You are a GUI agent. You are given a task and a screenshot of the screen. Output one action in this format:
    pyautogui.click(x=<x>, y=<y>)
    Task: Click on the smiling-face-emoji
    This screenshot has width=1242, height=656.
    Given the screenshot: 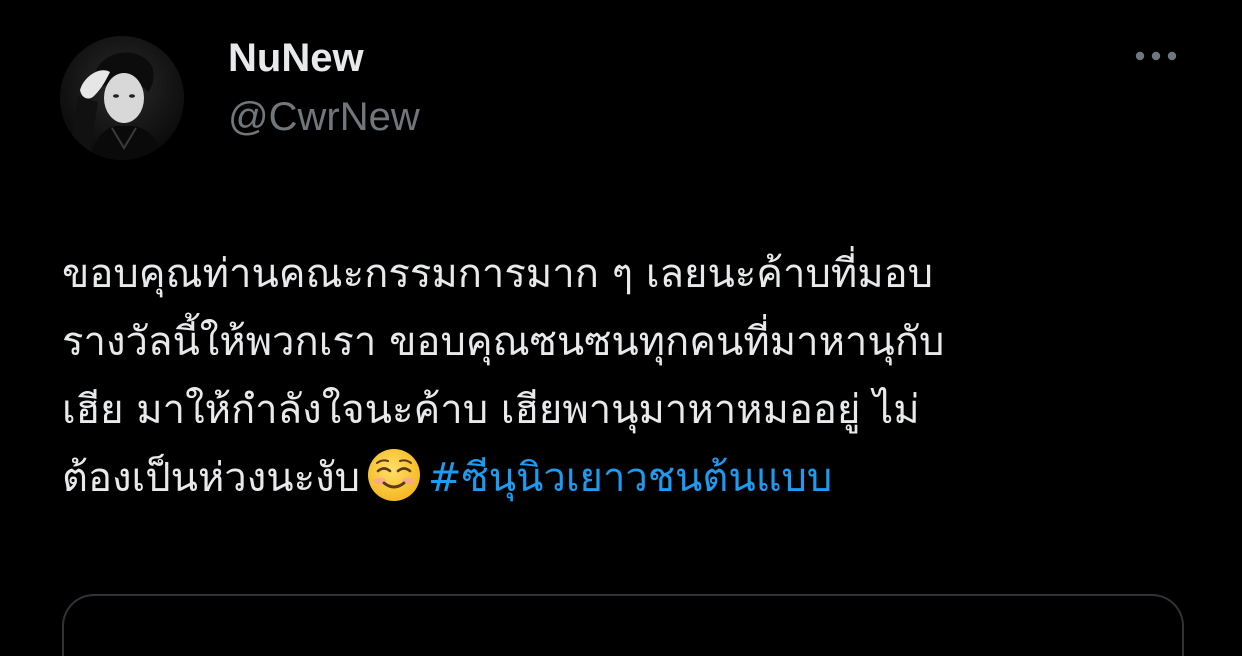 What is the action you would take?
    pyautogui.click(x=394, y=475)
    